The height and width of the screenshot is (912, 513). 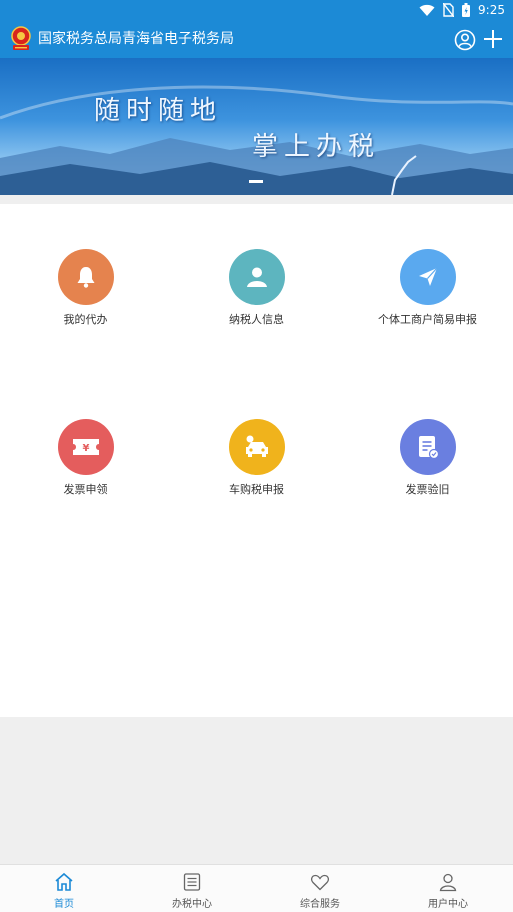 What do you see at coordinates (493, 39) in the screenshot?
I see `plus-icon` at bounding box center [493, 39].